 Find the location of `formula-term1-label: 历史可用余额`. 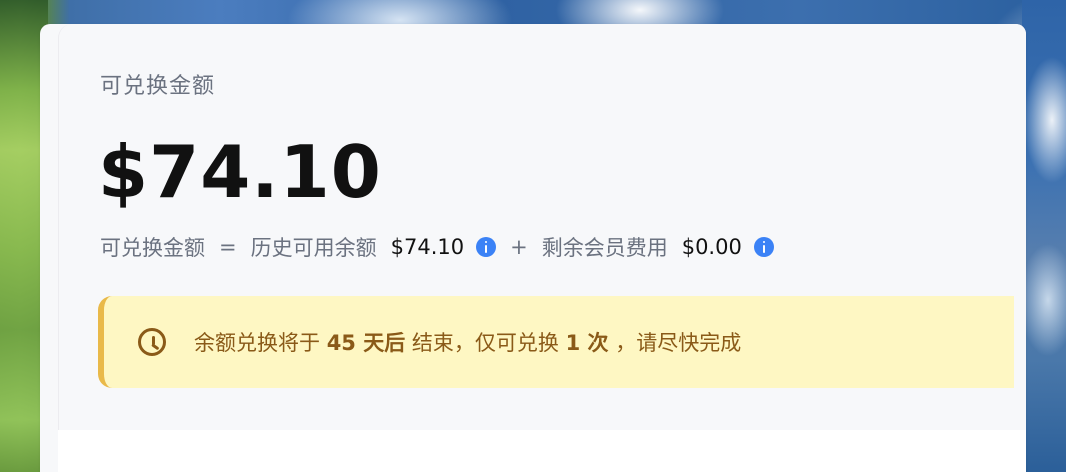

formula-term1-label: 历史可用余额 is located at coordinates (313, 248).